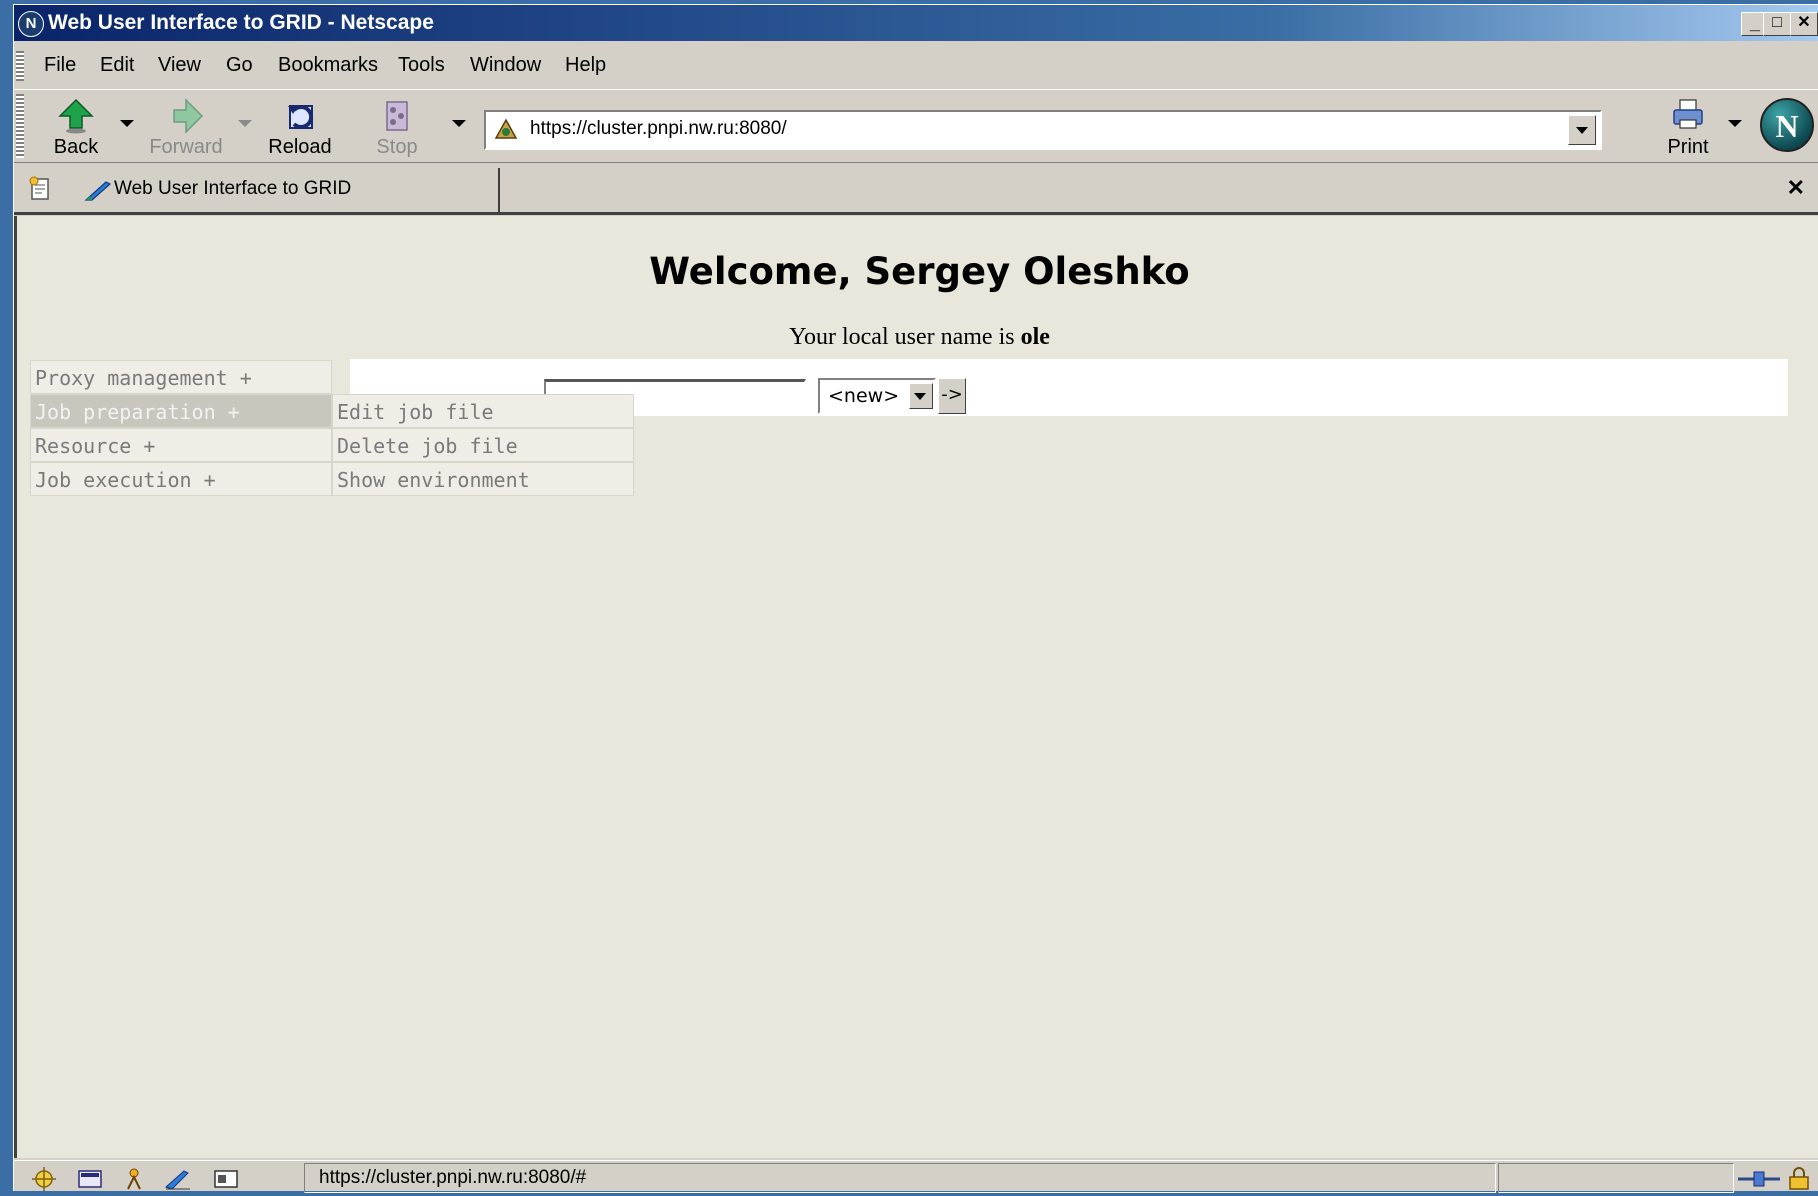 This screenshot has width=1818, height=1196. What do you see at coordinates (902, 337) in the screenshot?
I see `username-prefix: Your local user name is` at bounding box center [902, 337].